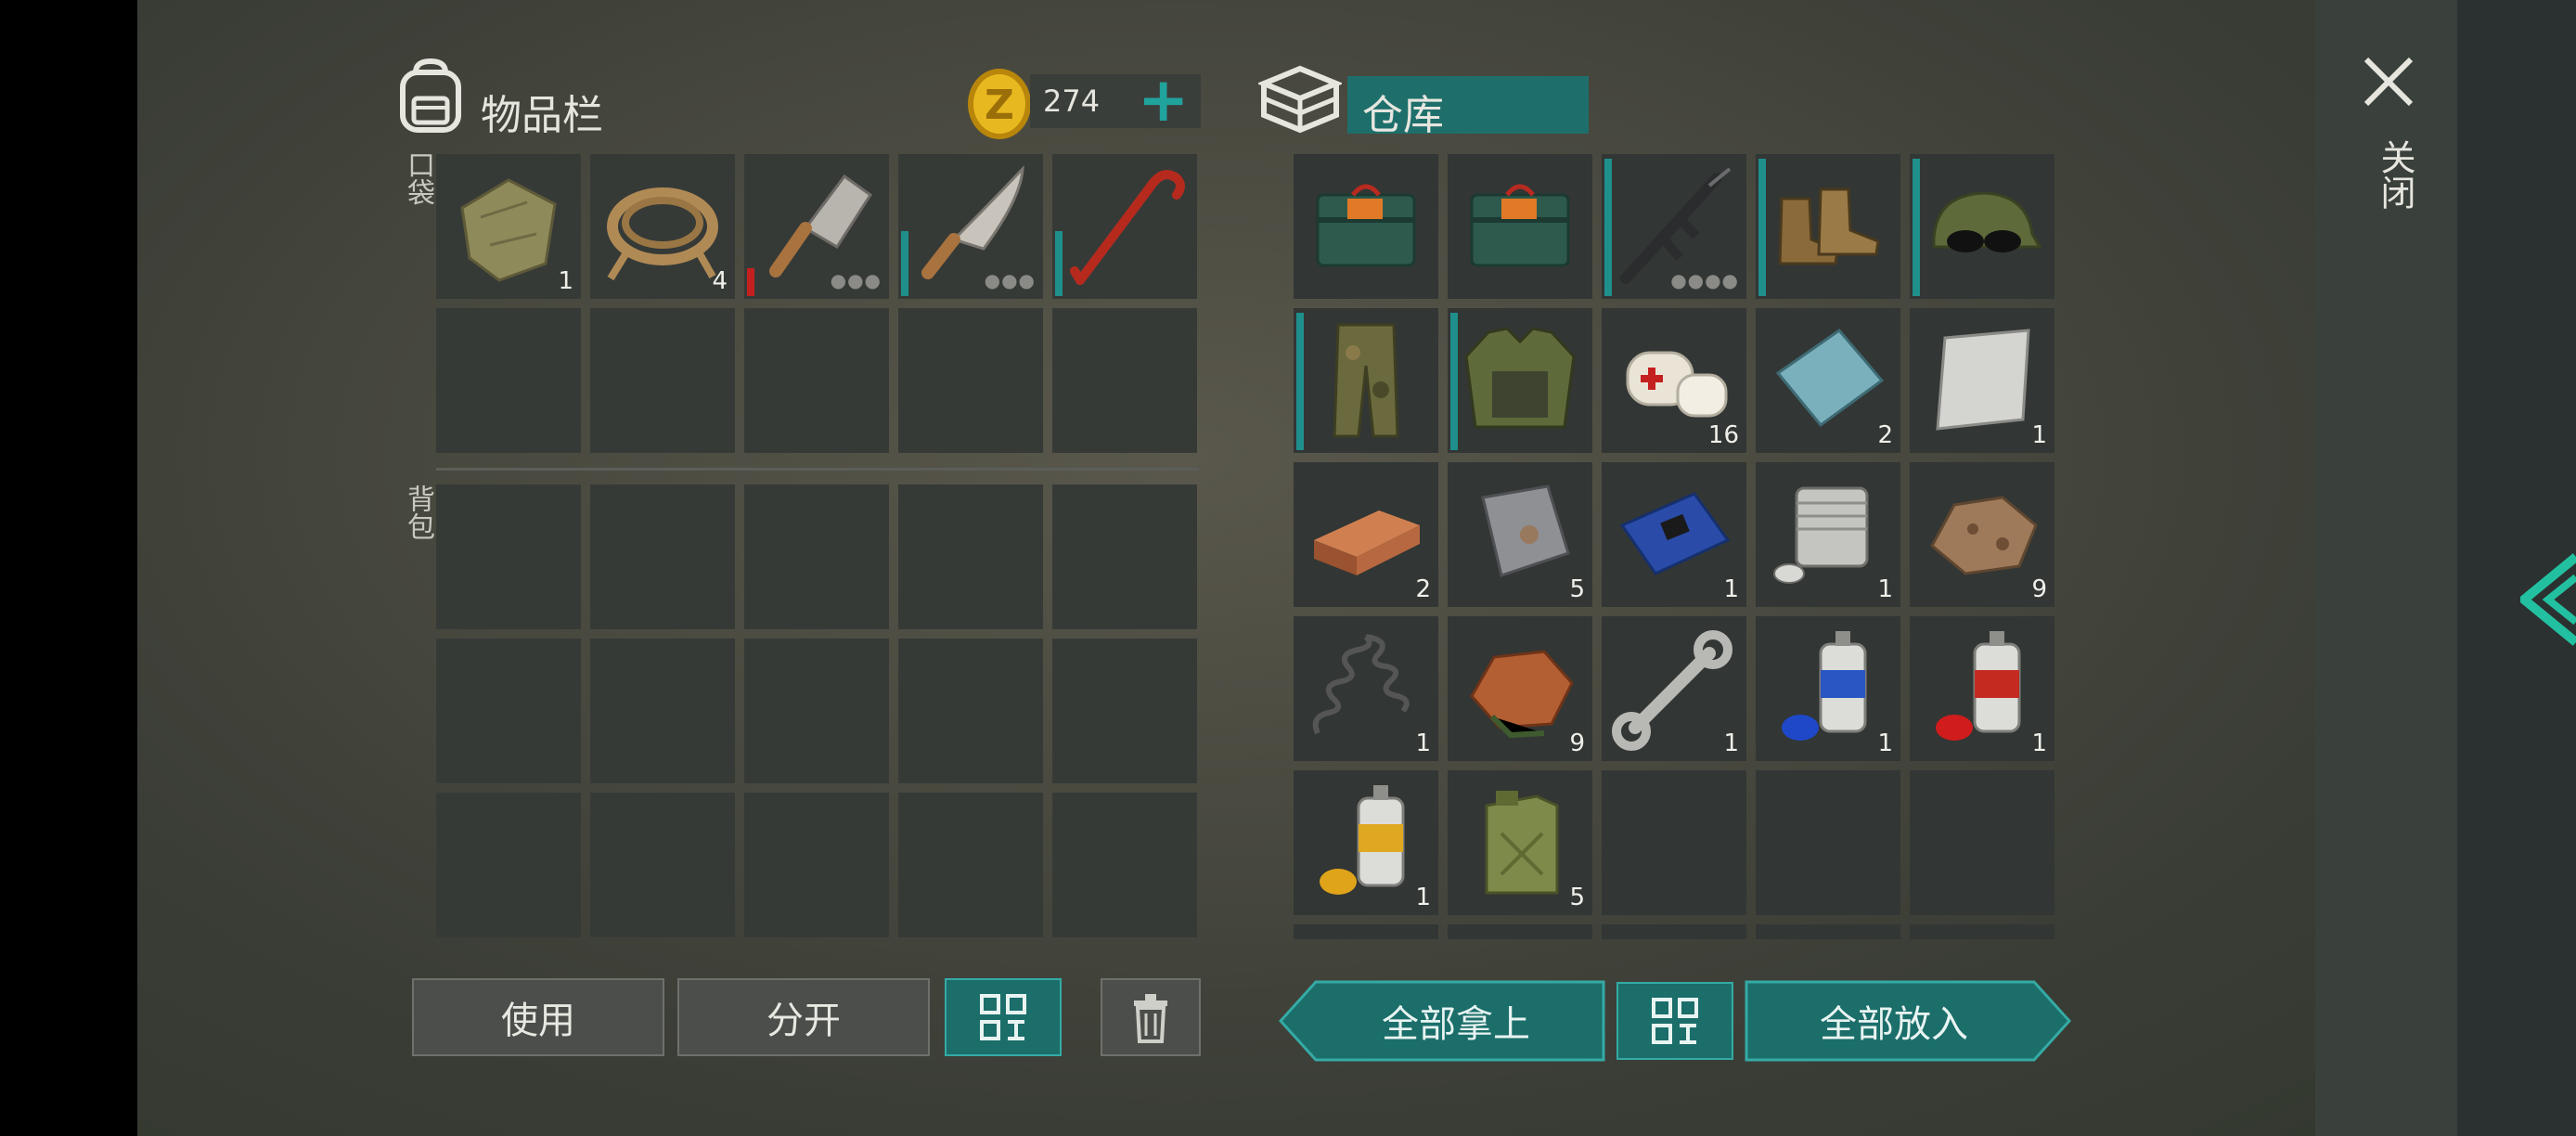 The height and width of the screenshot is (1136, 2576). I want to click on storage-slot-15: 9, so click(1982, 534).